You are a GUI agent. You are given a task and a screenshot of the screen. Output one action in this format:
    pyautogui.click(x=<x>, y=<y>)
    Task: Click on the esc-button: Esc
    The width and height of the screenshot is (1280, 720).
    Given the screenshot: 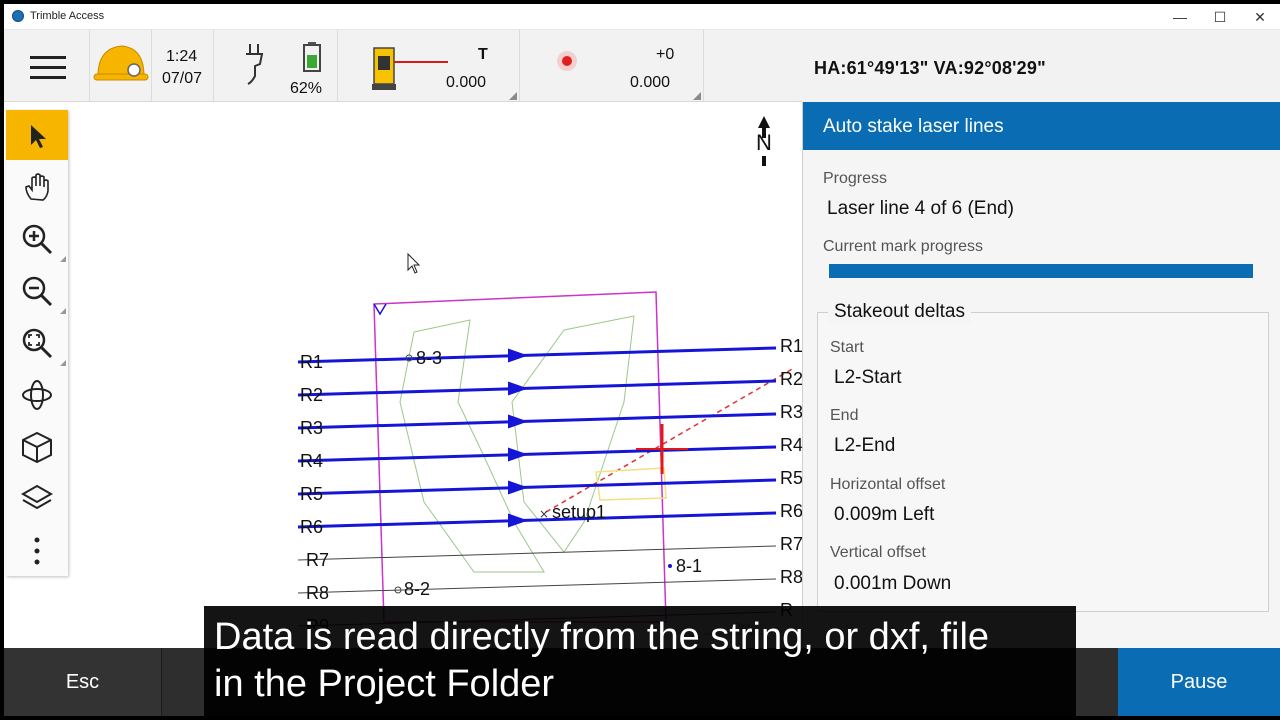 What is the action you would take?
    pyautogui.click(x=83, y=682)
    